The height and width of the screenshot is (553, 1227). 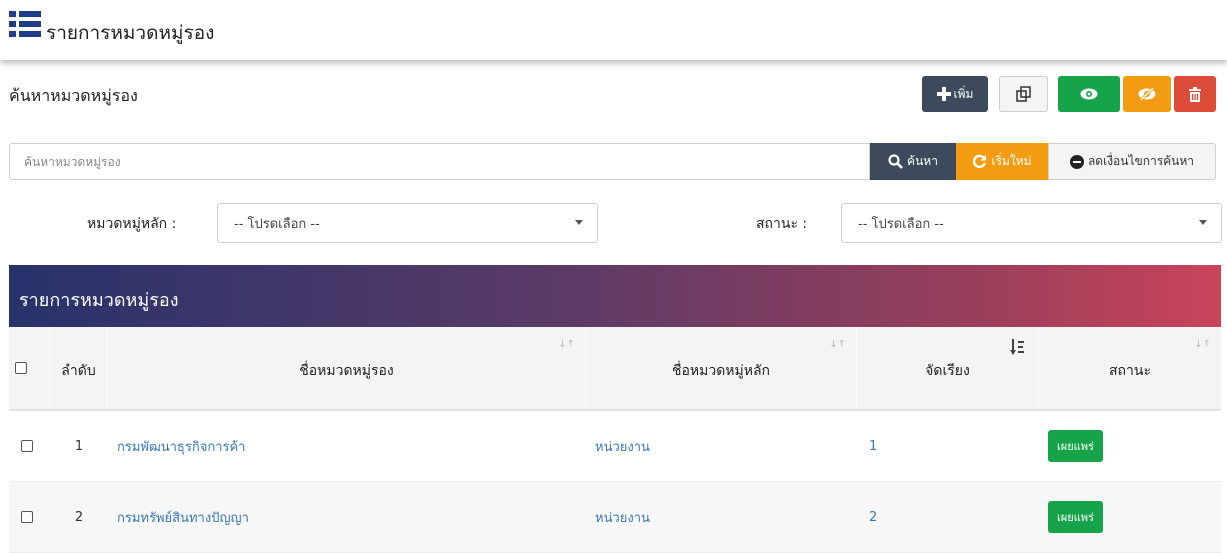 What do you see at coordinates (181, 446) in the screenshot?
I see `row-name-link: กรมพัฒนาธุรกิจการค้า` at bounding box center [181, 446].